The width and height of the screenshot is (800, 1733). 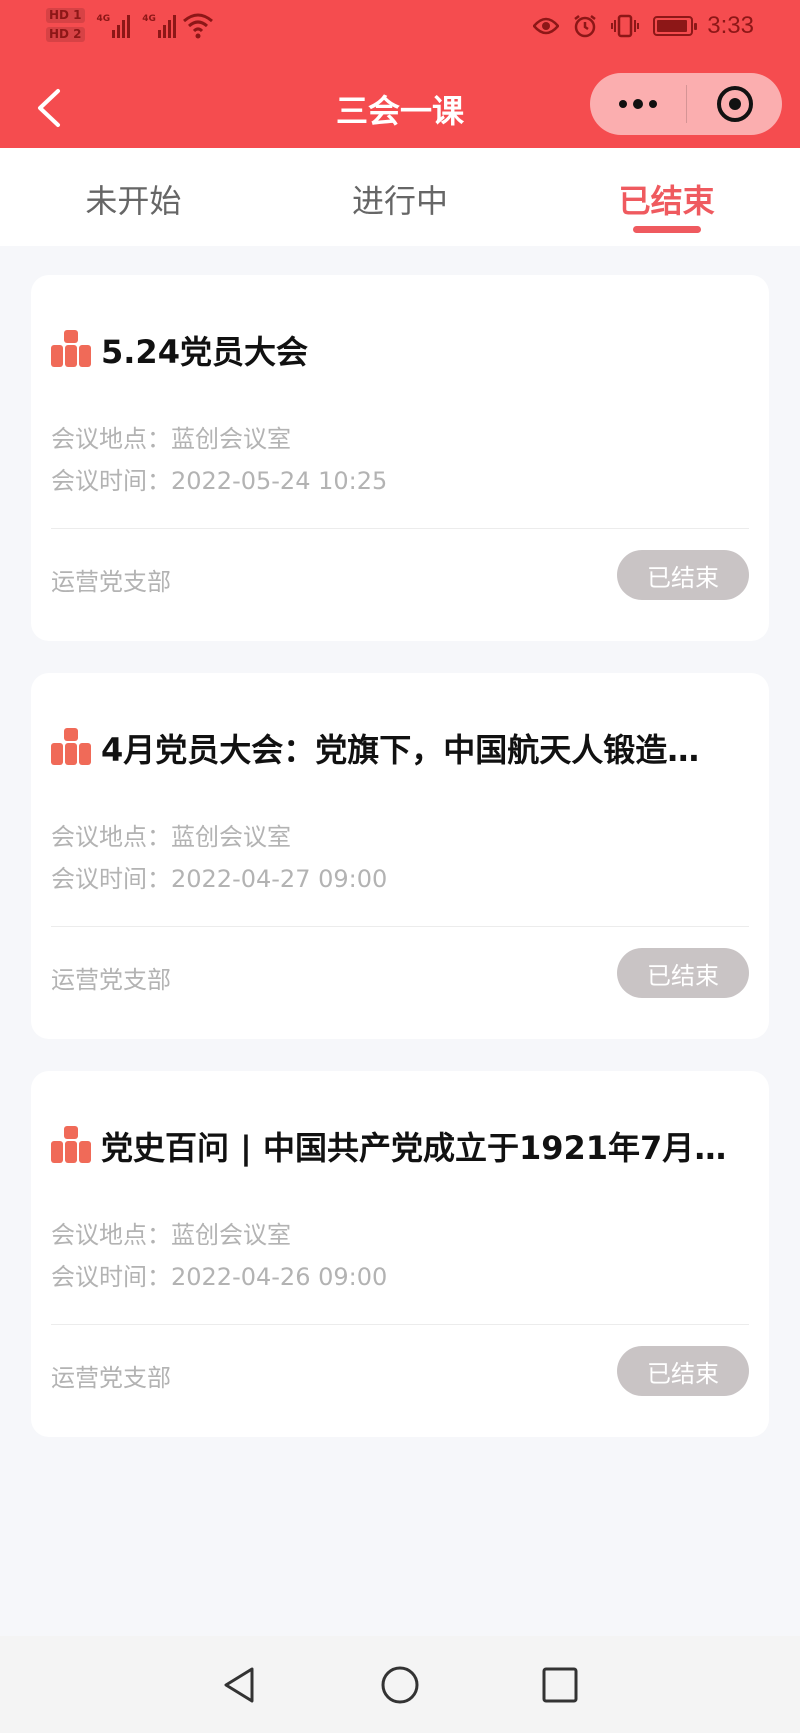 I want to click on hd2-badge: HD 2, so click(x=65, y=34).